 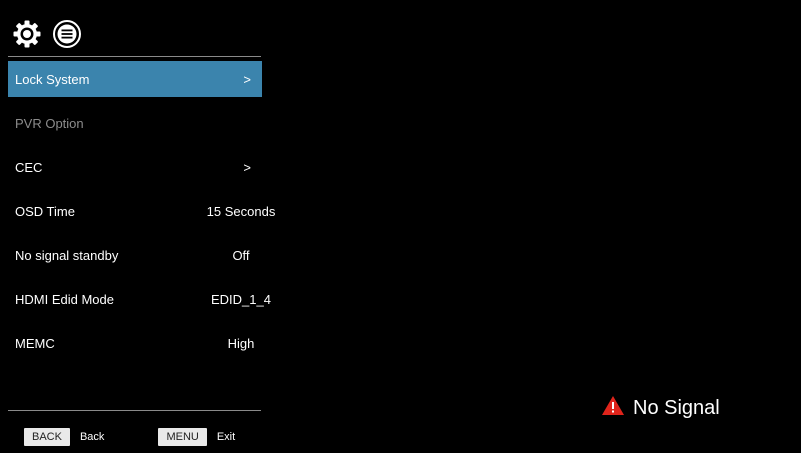 What do you see at coordinates (241, 211) in the screenshot?
I see `menu-item-value: 15 Seconds` at bounding box center [241, 211].